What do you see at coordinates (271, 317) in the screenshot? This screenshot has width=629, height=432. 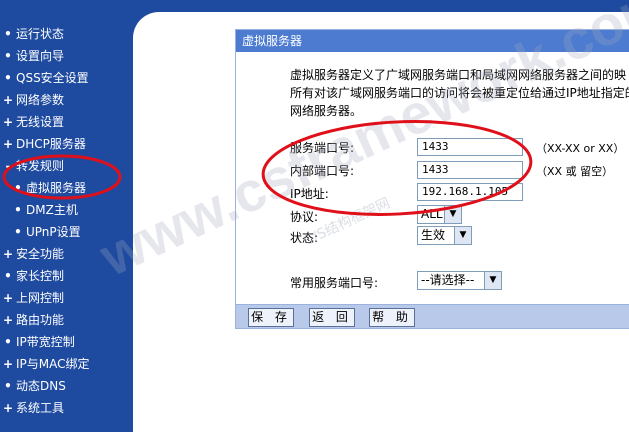 I see `save-button: 保 存` at bounding box center [271, 317].